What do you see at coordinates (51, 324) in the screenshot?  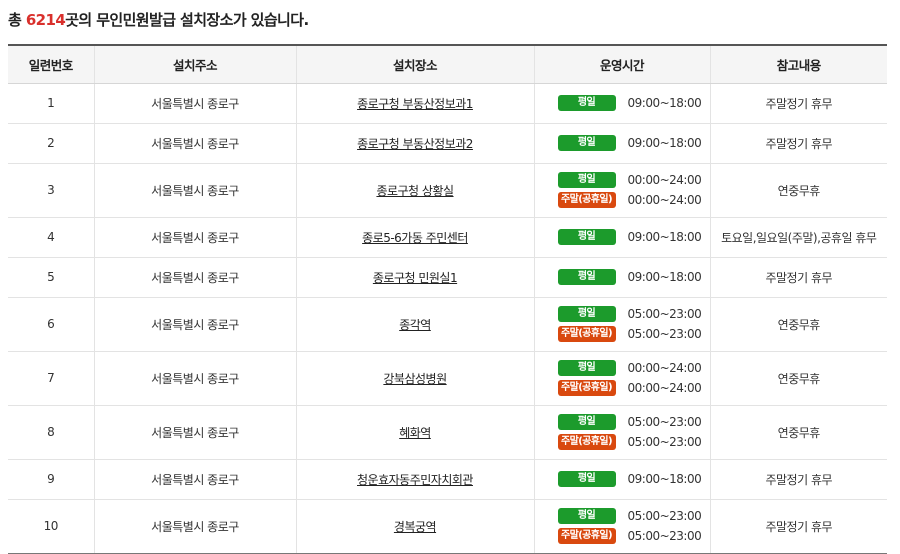 I see `serial-number-cell: 6` at bounding box center [51, 324].